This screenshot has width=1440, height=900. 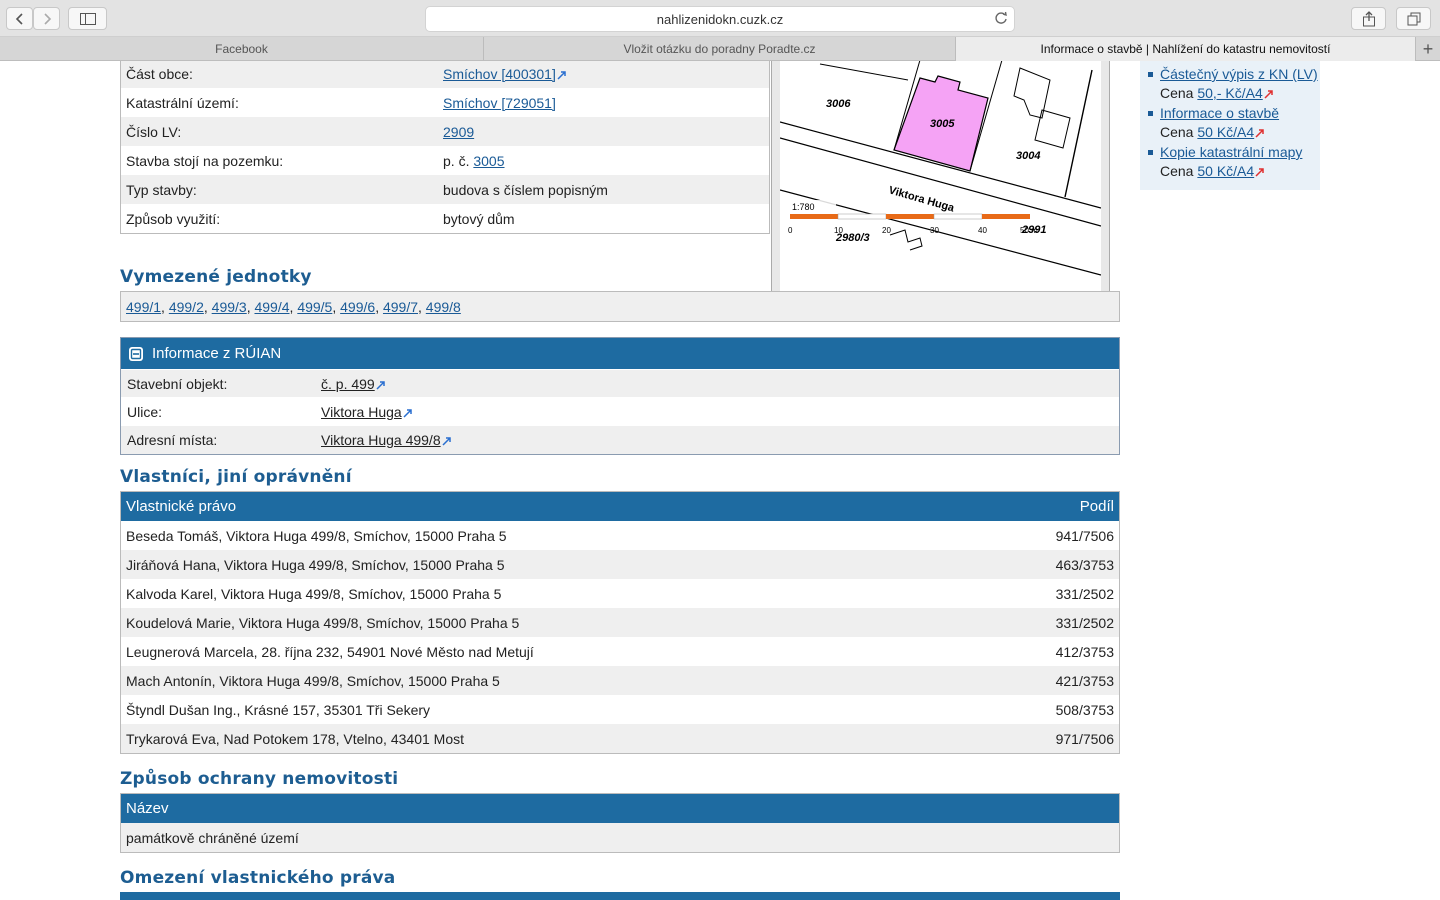 What do you see at coordinates (87, 18) in the screenshot?
I see `sidebar-toggle-button` at bounding box center [87, 18].